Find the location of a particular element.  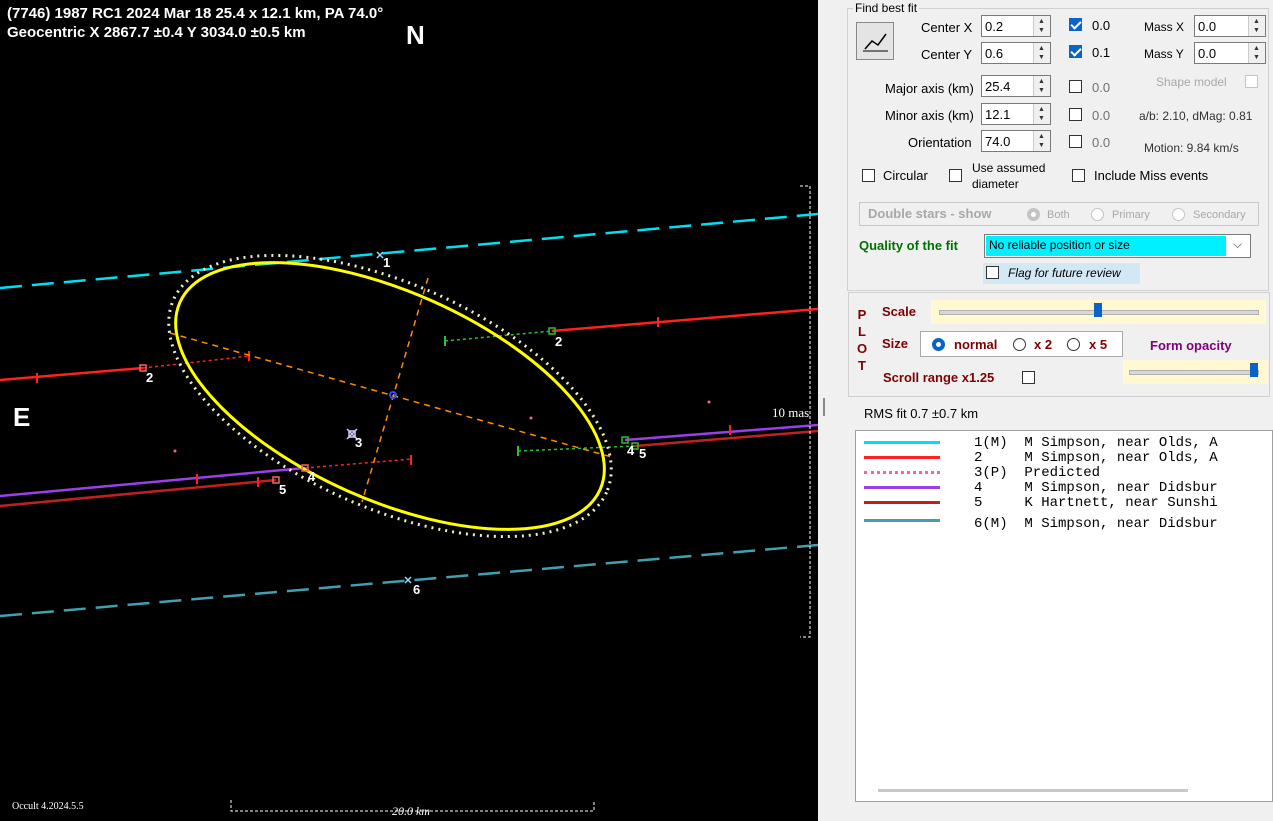

include-miss-checkbox is located at coordinates (1078, 175).